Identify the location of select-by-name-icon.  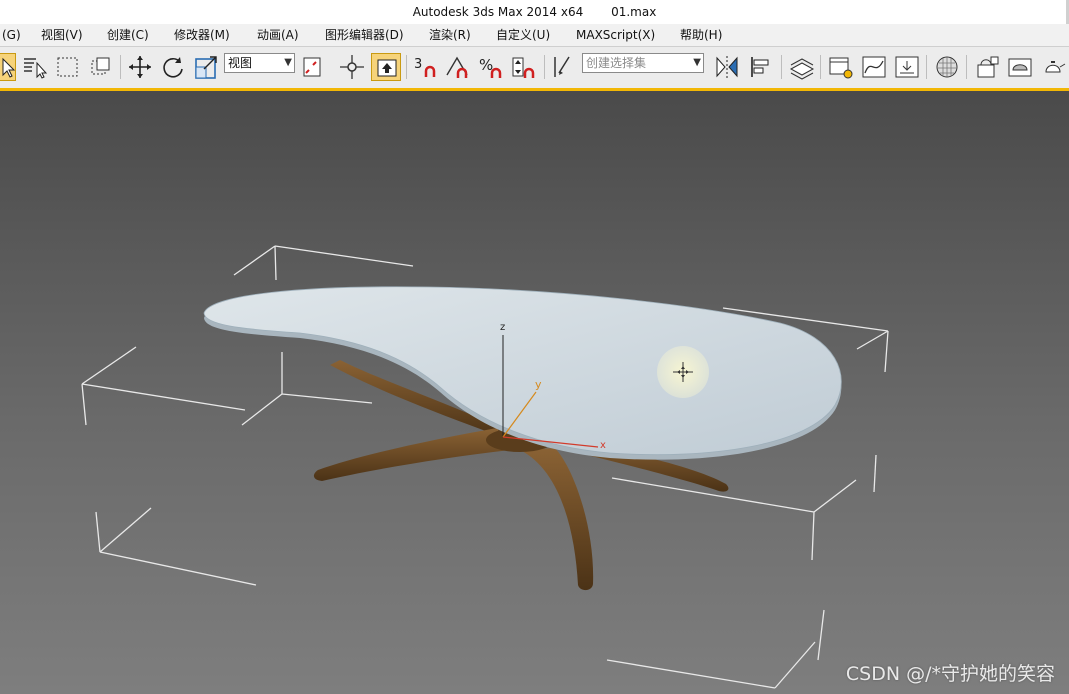
(36, 68).